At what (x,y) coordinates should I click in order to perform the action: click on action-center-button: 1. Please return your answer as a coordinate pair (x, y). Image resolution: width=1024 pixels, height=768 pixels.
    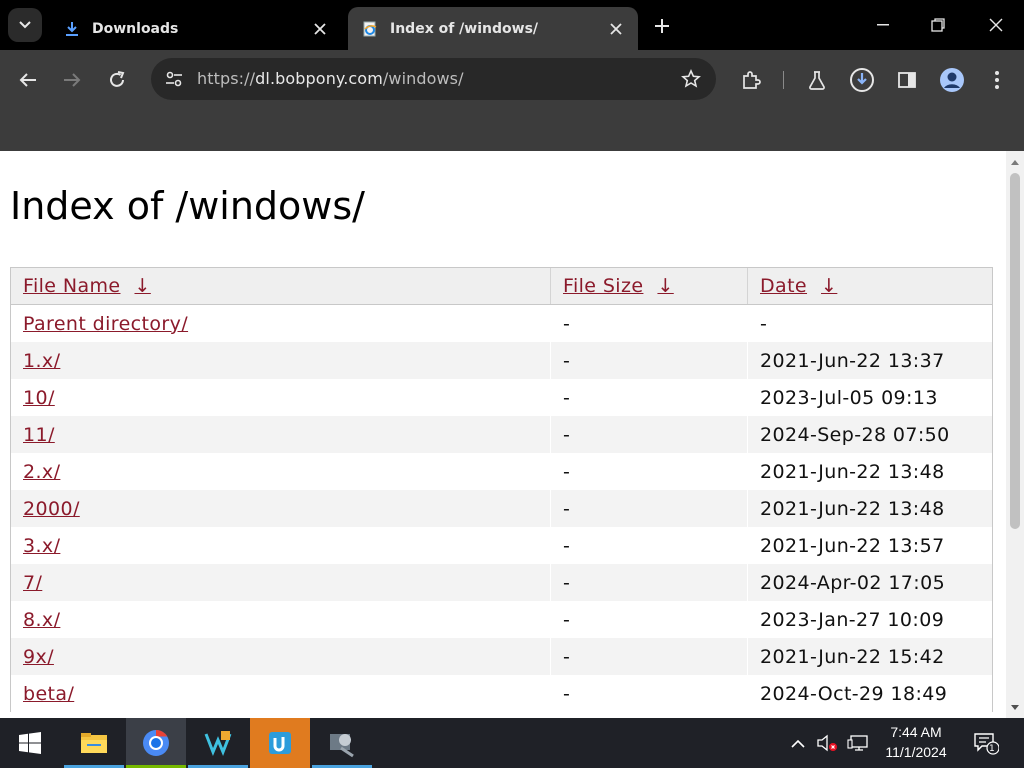
    Looking at the image, I should click on (986, 743).